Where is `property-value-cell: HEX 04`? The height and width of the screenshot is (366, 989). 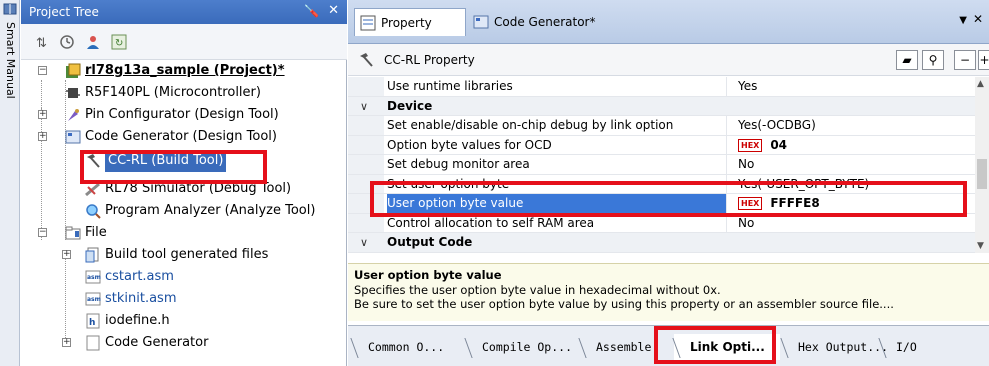
property-value-cell: HEX 04 is located at coordinates (762, 146).